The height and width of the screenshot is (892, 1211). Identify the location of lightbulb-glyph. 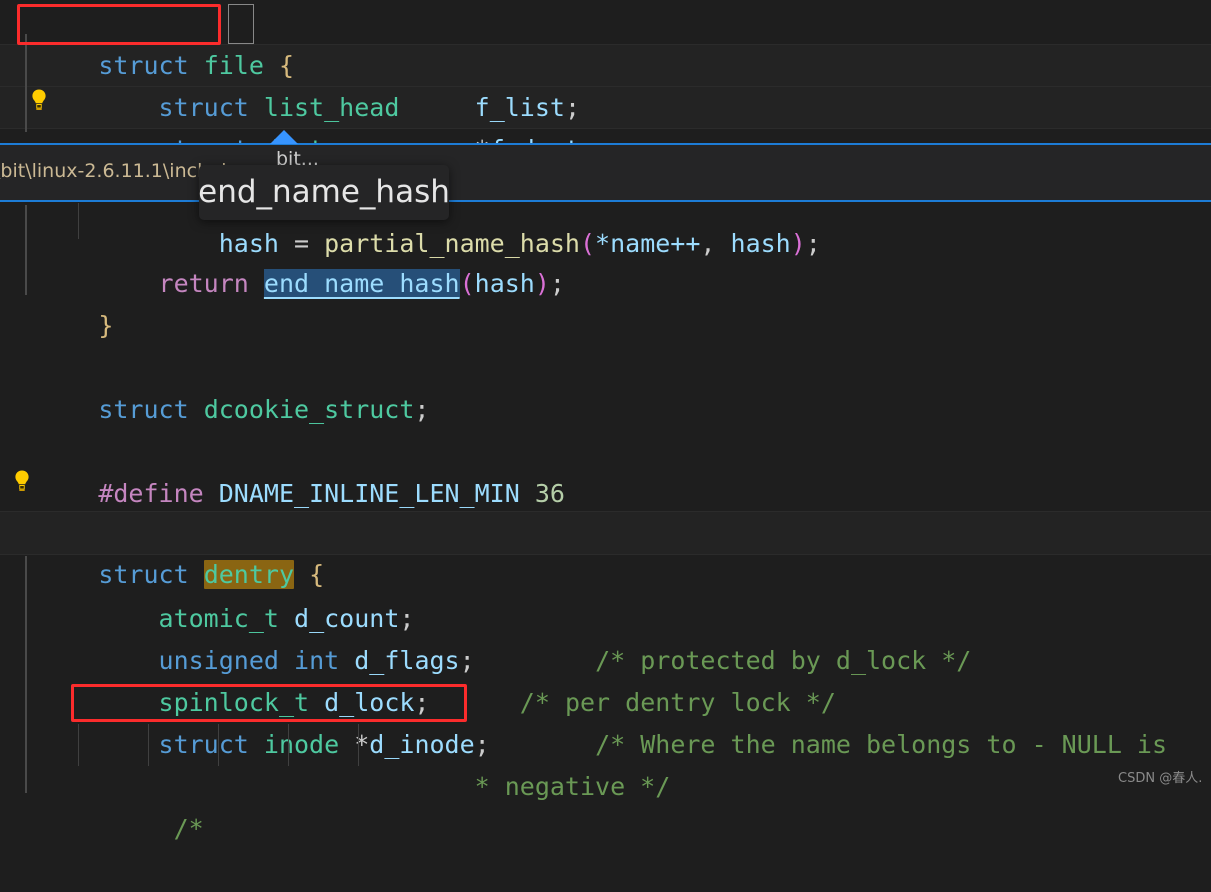
(22, 480).